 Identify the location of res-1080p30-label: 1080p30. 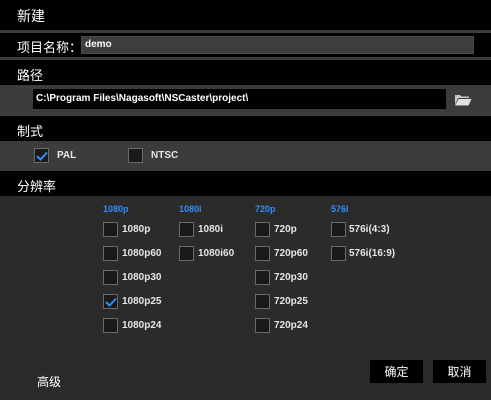
(142, 277).